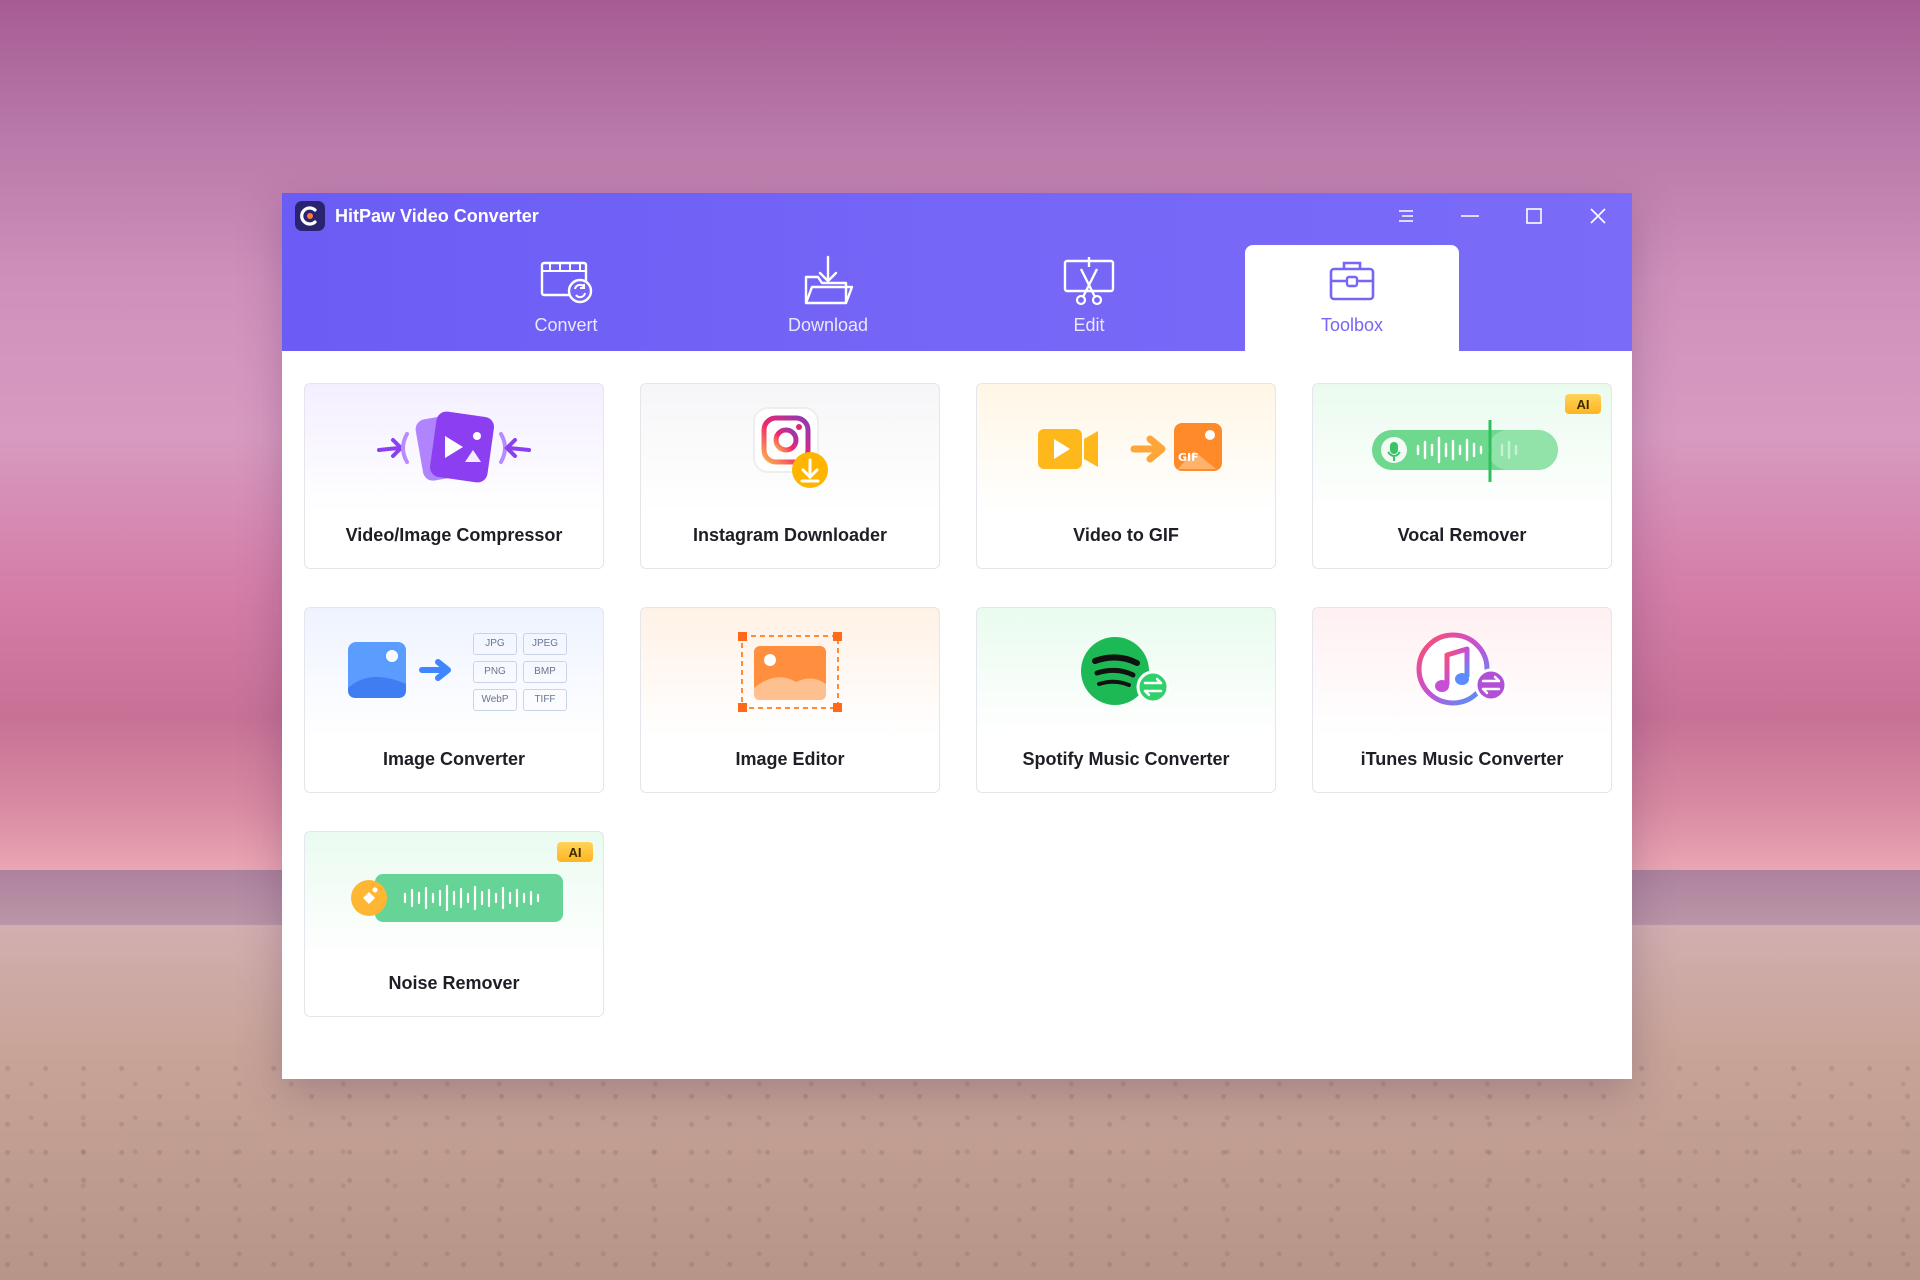 This screenshot has height=1280, width=1920. What do you see at coordinates (545, 644) in the screenshot?
I see `format-tag: JPEG` at bounding box center [545, 644].